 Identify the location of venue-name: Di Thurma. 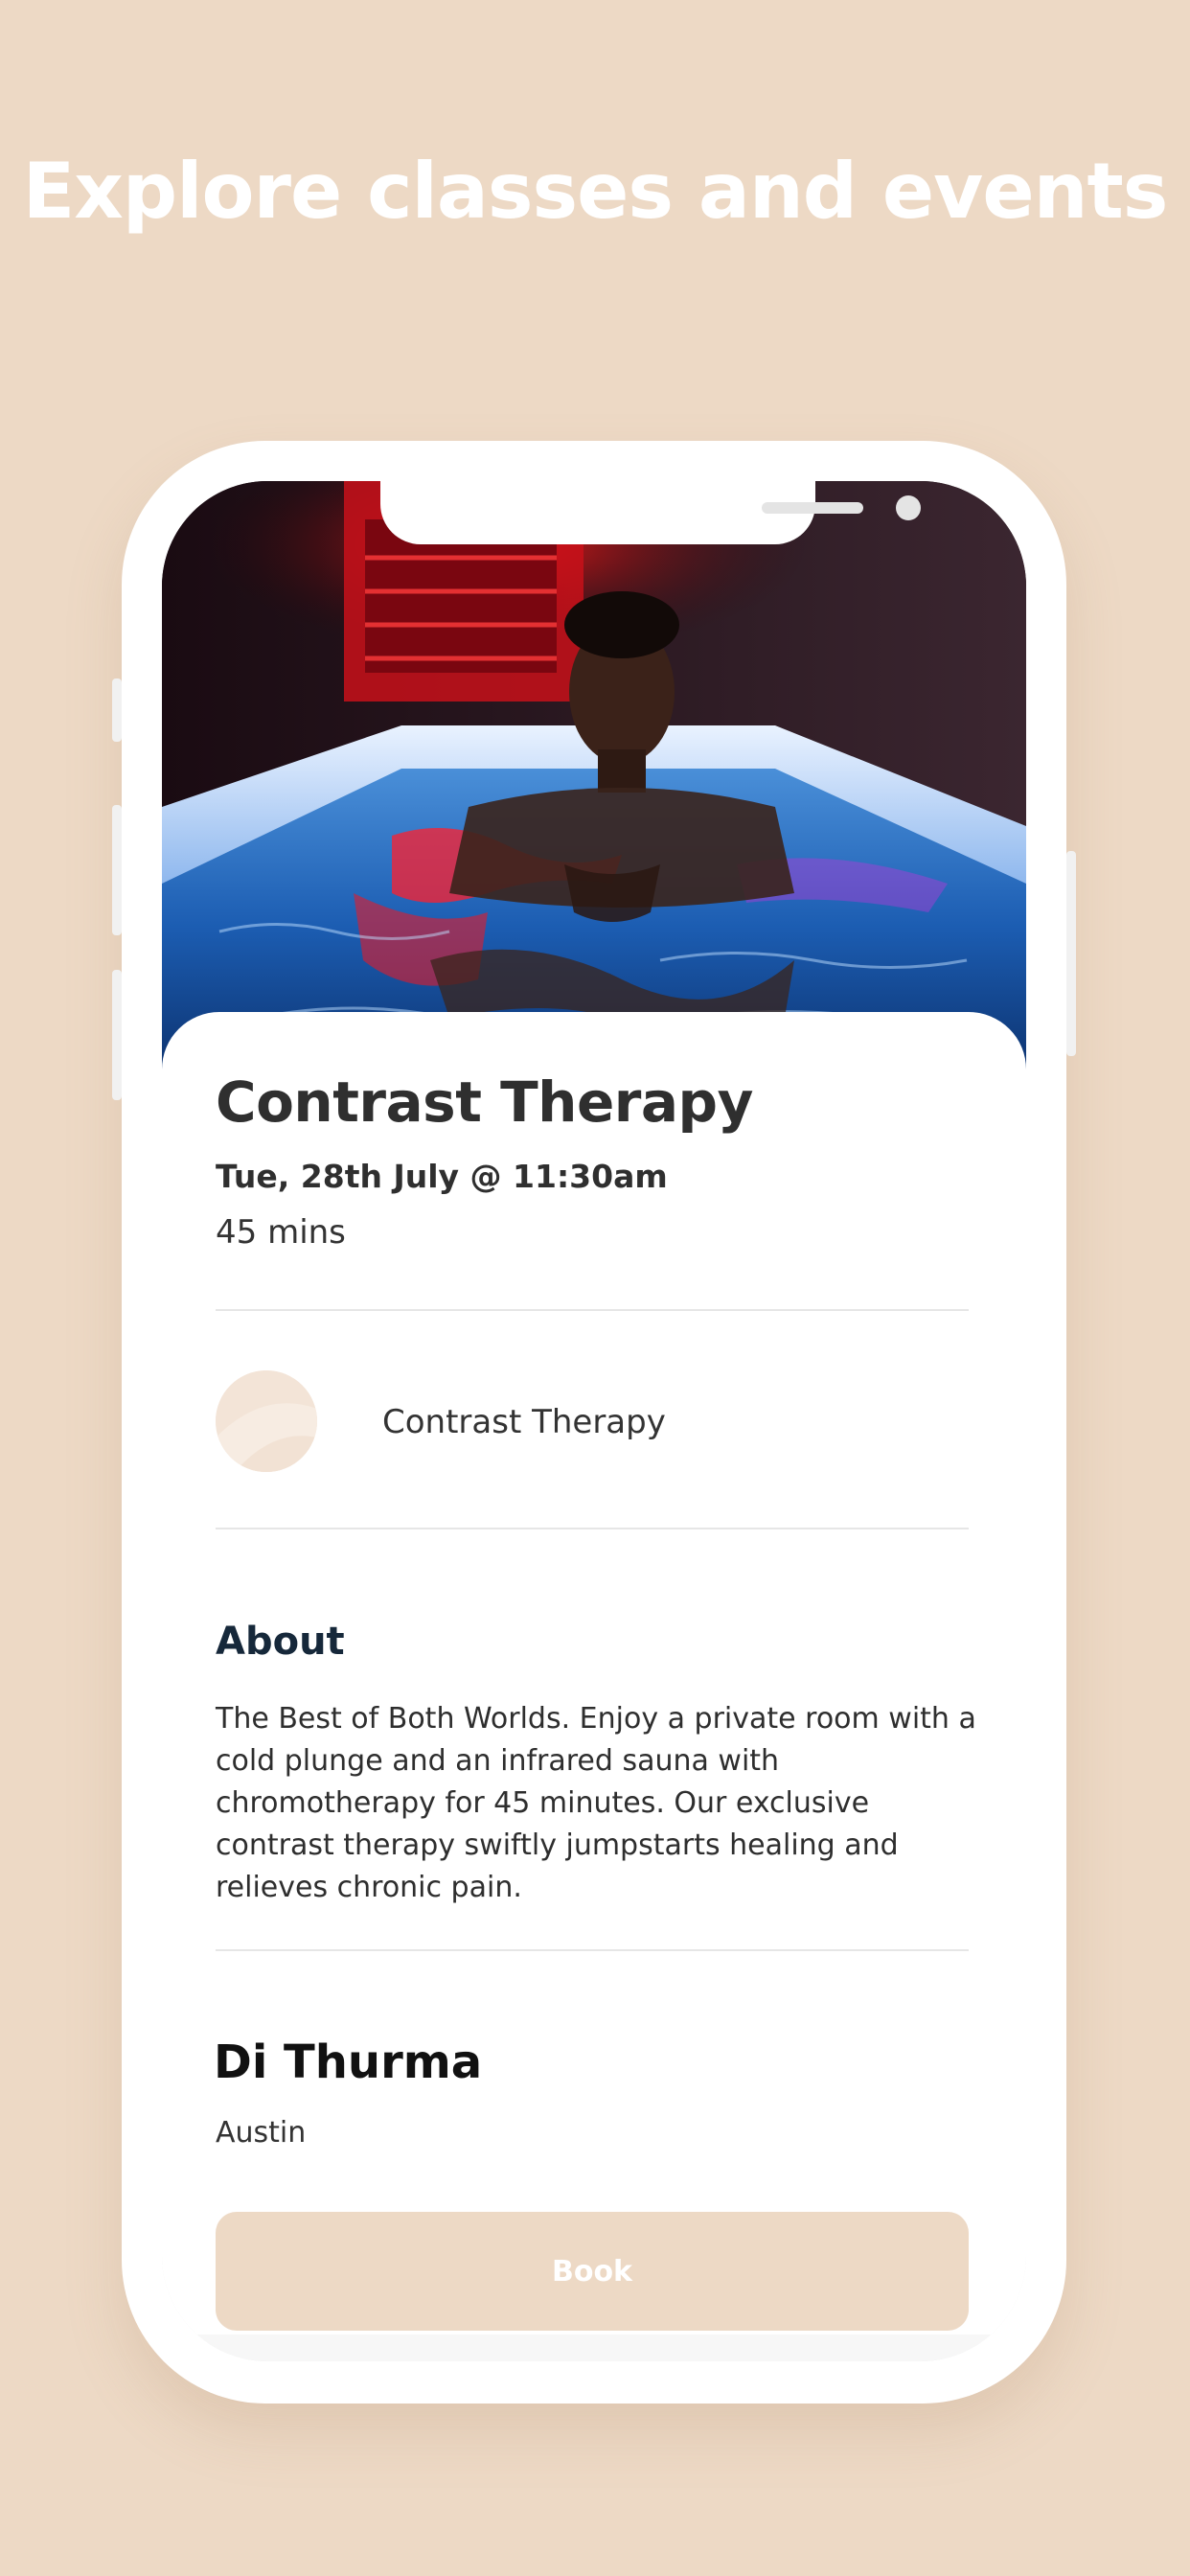
(349, 2062).